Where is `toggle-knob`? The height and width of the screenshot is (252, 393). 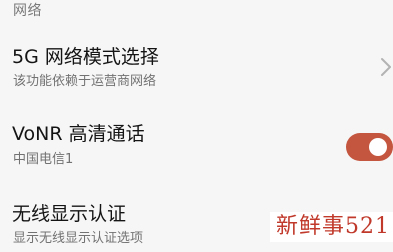 toggle-knob is located at coordinates (378, 147).